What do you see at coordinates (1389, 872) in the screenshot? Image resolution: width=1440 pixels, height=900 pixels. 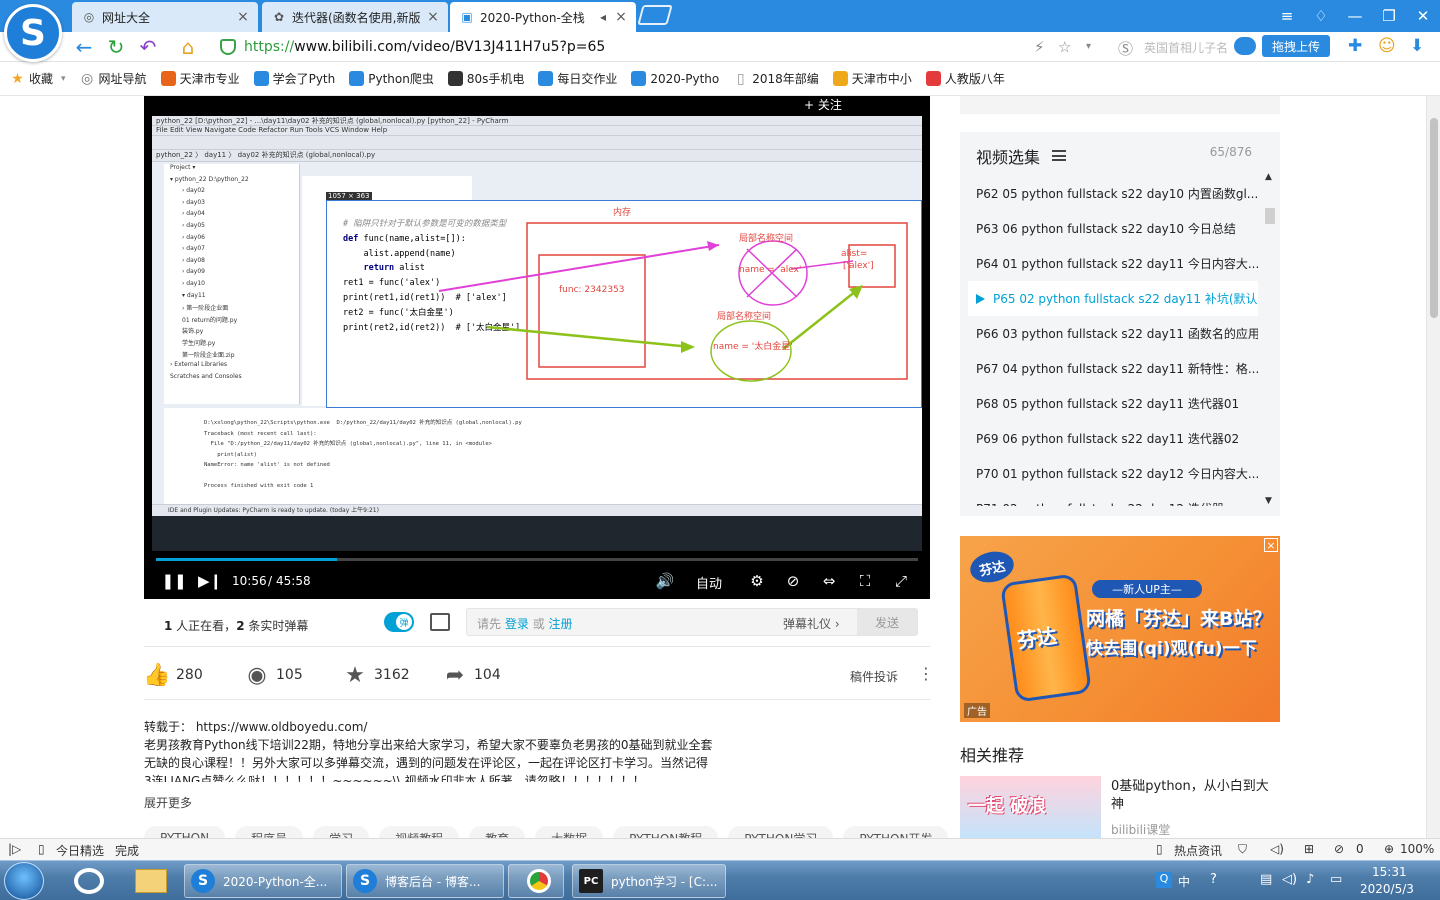 I see `clock-time: 15:31` at bounding box center [1389, 872].